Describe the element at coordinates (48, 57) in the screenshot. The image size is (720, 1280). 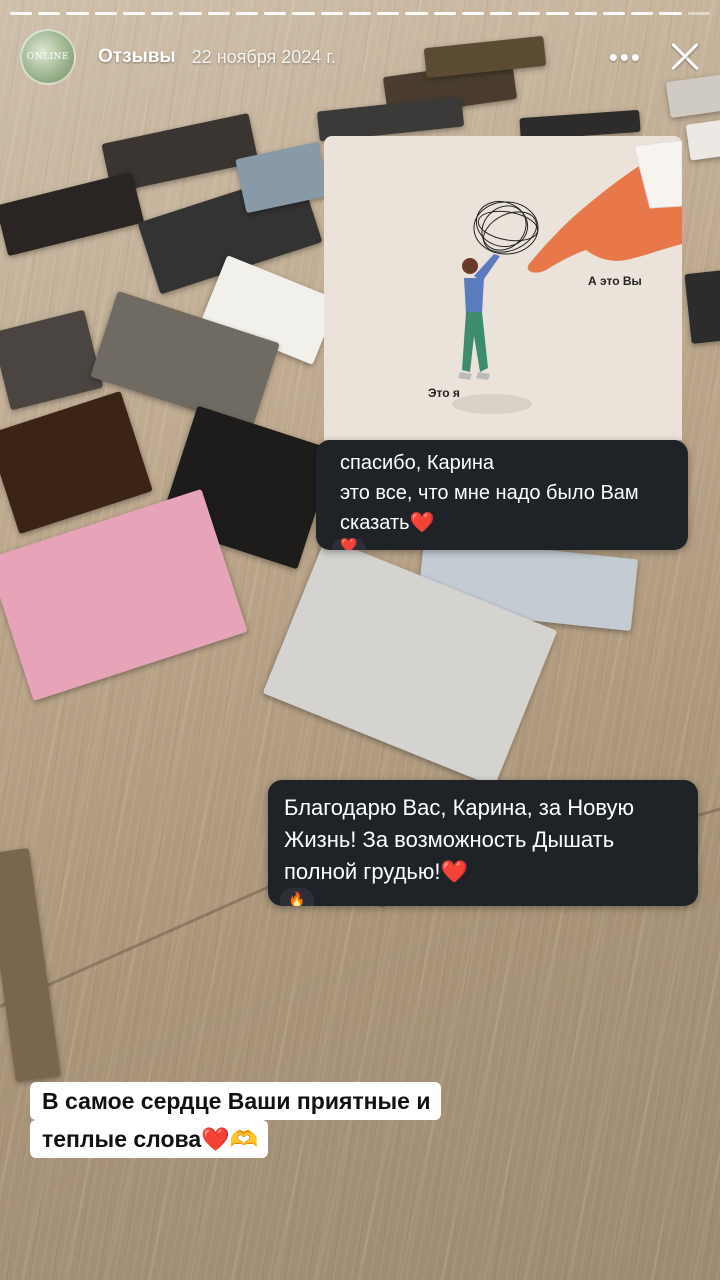
I see `avatar: ONLINE` at that location.